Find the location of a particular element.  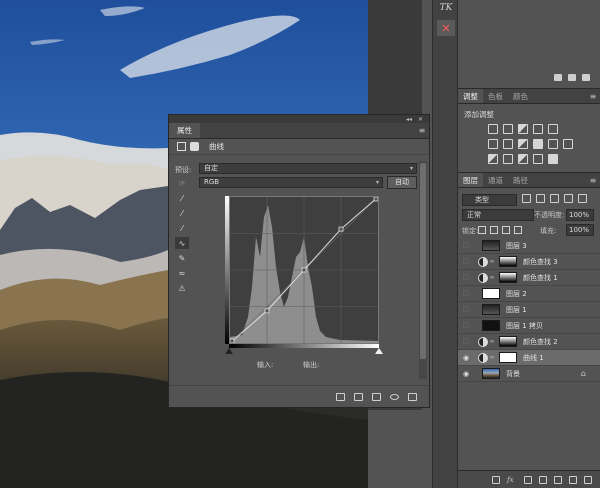

layer-name: 颜色查找 2 is located at coordinates (540, 342).